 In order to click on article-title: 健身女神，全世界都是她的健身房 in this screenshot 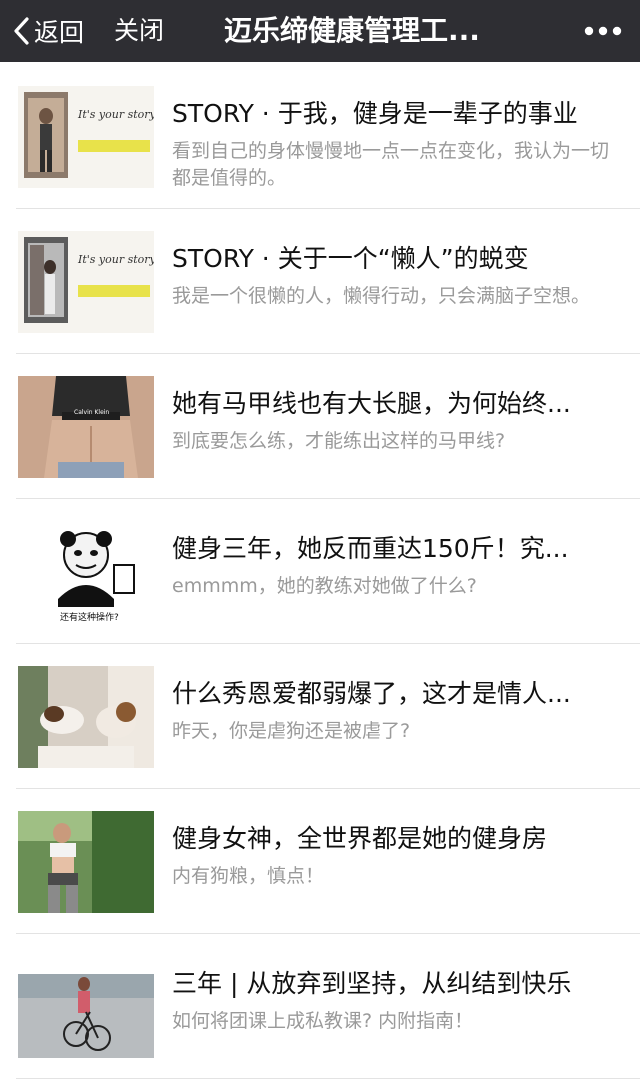, I will do `click(360, 838)`.